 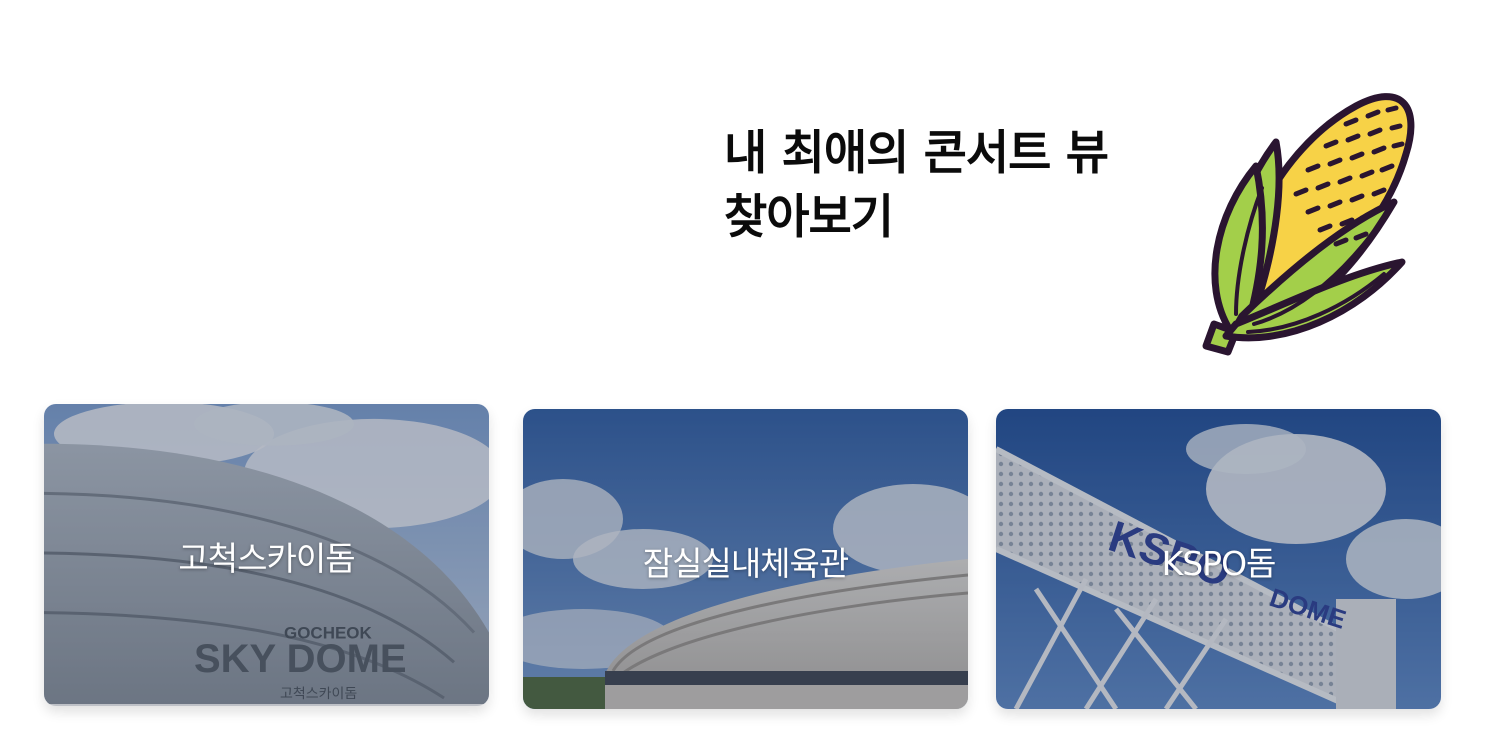 What do you see at coordinates (916, 153) in the screenshot?
I see `page-title-line-1: 내 최애의 콘서트 뷰` at bounding box center [916, 153].